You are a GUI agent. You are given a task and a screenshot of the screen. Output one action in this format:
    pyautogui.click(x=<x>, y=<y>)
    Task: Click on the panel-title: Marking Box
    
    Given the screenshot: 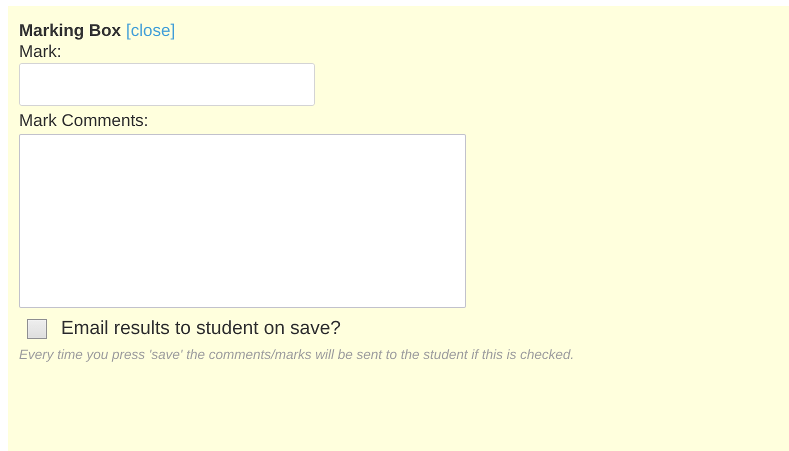 What is the action you would take?
    pyautogui.click(x=70, y=30)
    